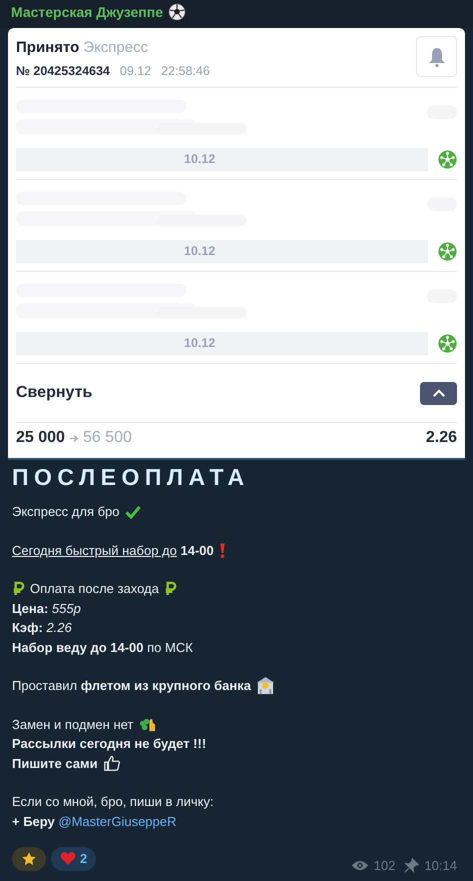 The height and width of the screenshot is (881, 473). I want to click on channel-name: Мастерская Джузеппе, so click(87, 12).